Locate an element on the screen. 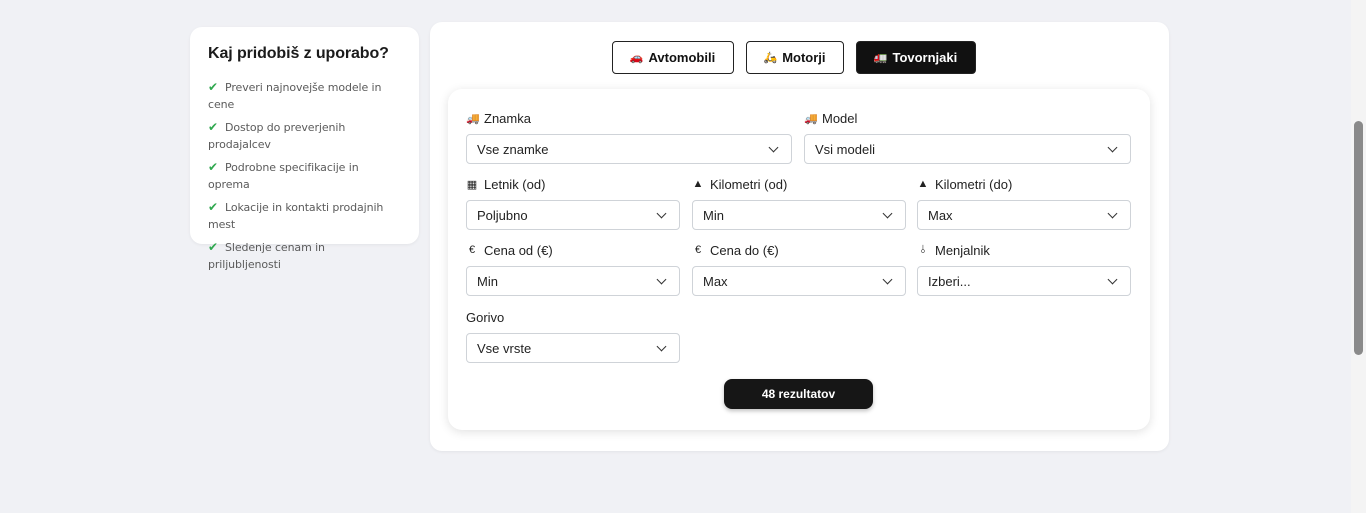 Image resolution: width=1366 pixels, height=513 pixels. benefit-item: ✔ Sledenje cenam in priljubljenosti is located at coordinates (266, 255).